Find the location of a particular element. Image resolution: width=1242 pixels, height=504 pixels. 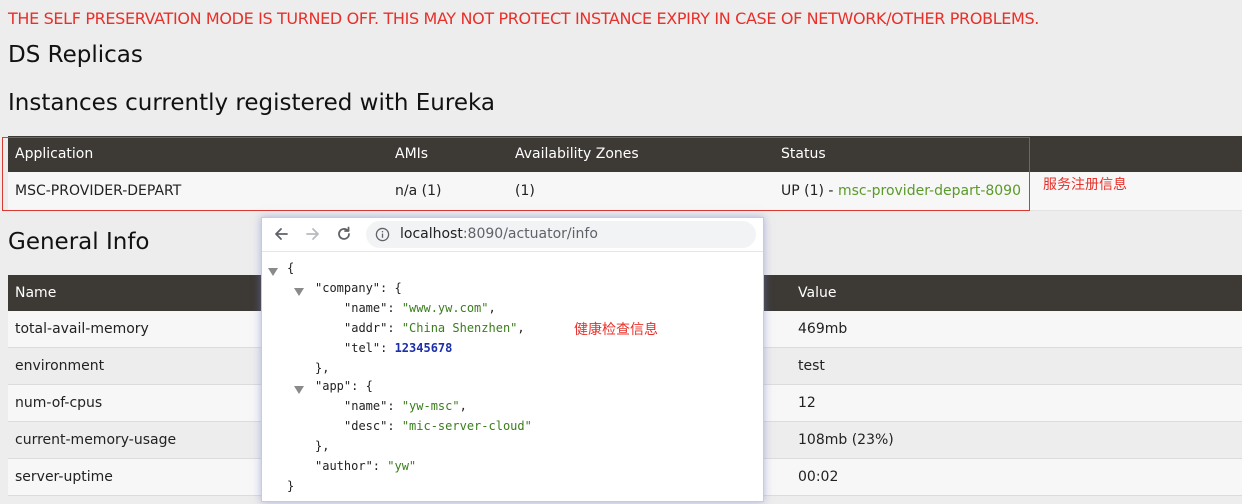

json-line: "company": { is located at coordinates (358, 288).